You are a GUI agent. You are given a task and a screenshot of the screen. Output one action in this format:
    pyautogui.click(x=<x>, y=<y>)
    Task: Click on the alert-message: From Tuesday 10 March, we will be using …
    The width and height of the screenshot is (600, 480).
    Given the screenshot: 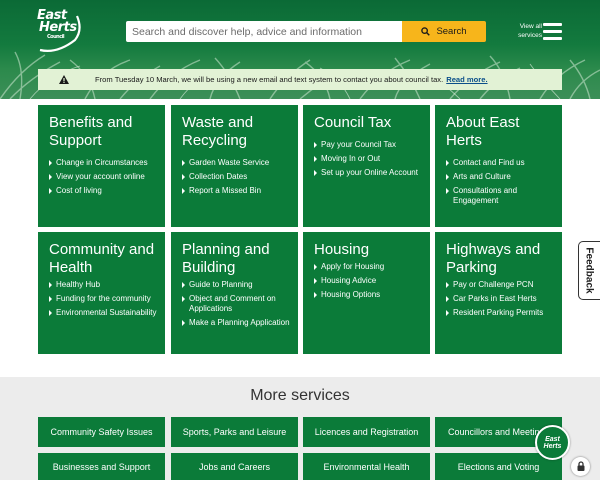 What is the action you would take?
    pyautogui.click(x=269, y=79)
    